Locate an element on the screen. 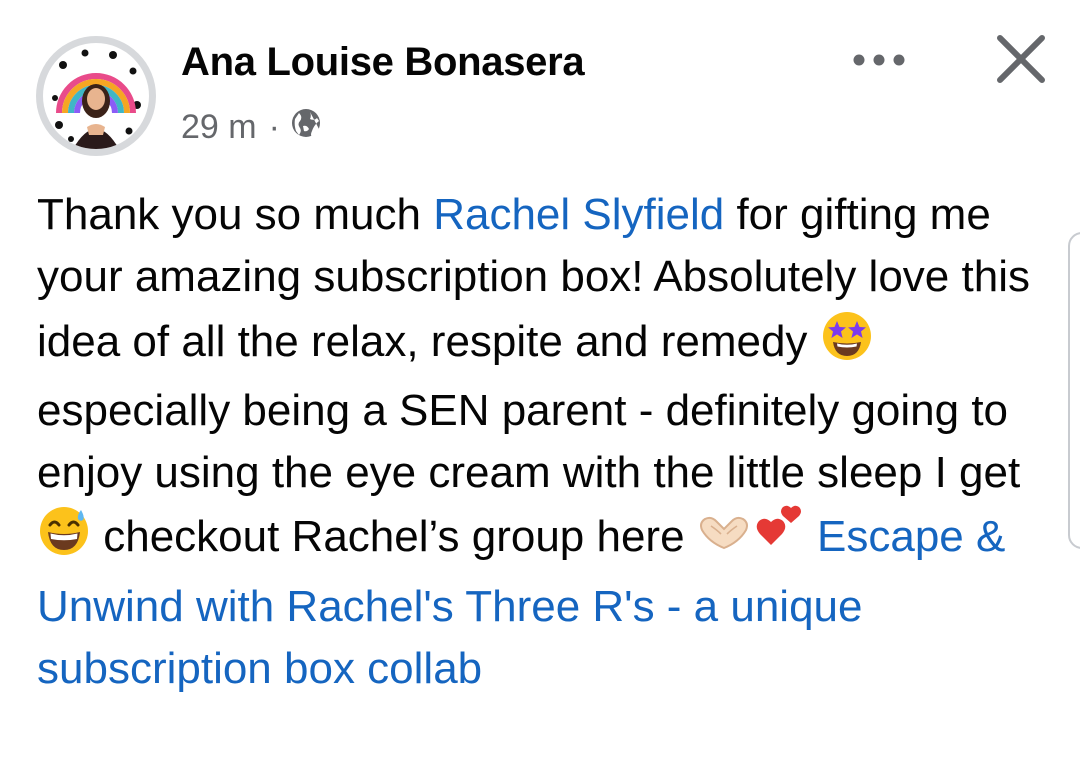  avatar is located at coordinates (96, 96).